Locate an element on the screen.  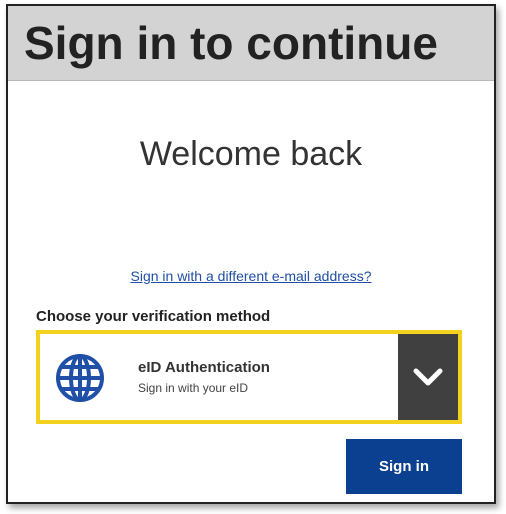
sign-in-button: Sign in is located at coordinates (404, 466).